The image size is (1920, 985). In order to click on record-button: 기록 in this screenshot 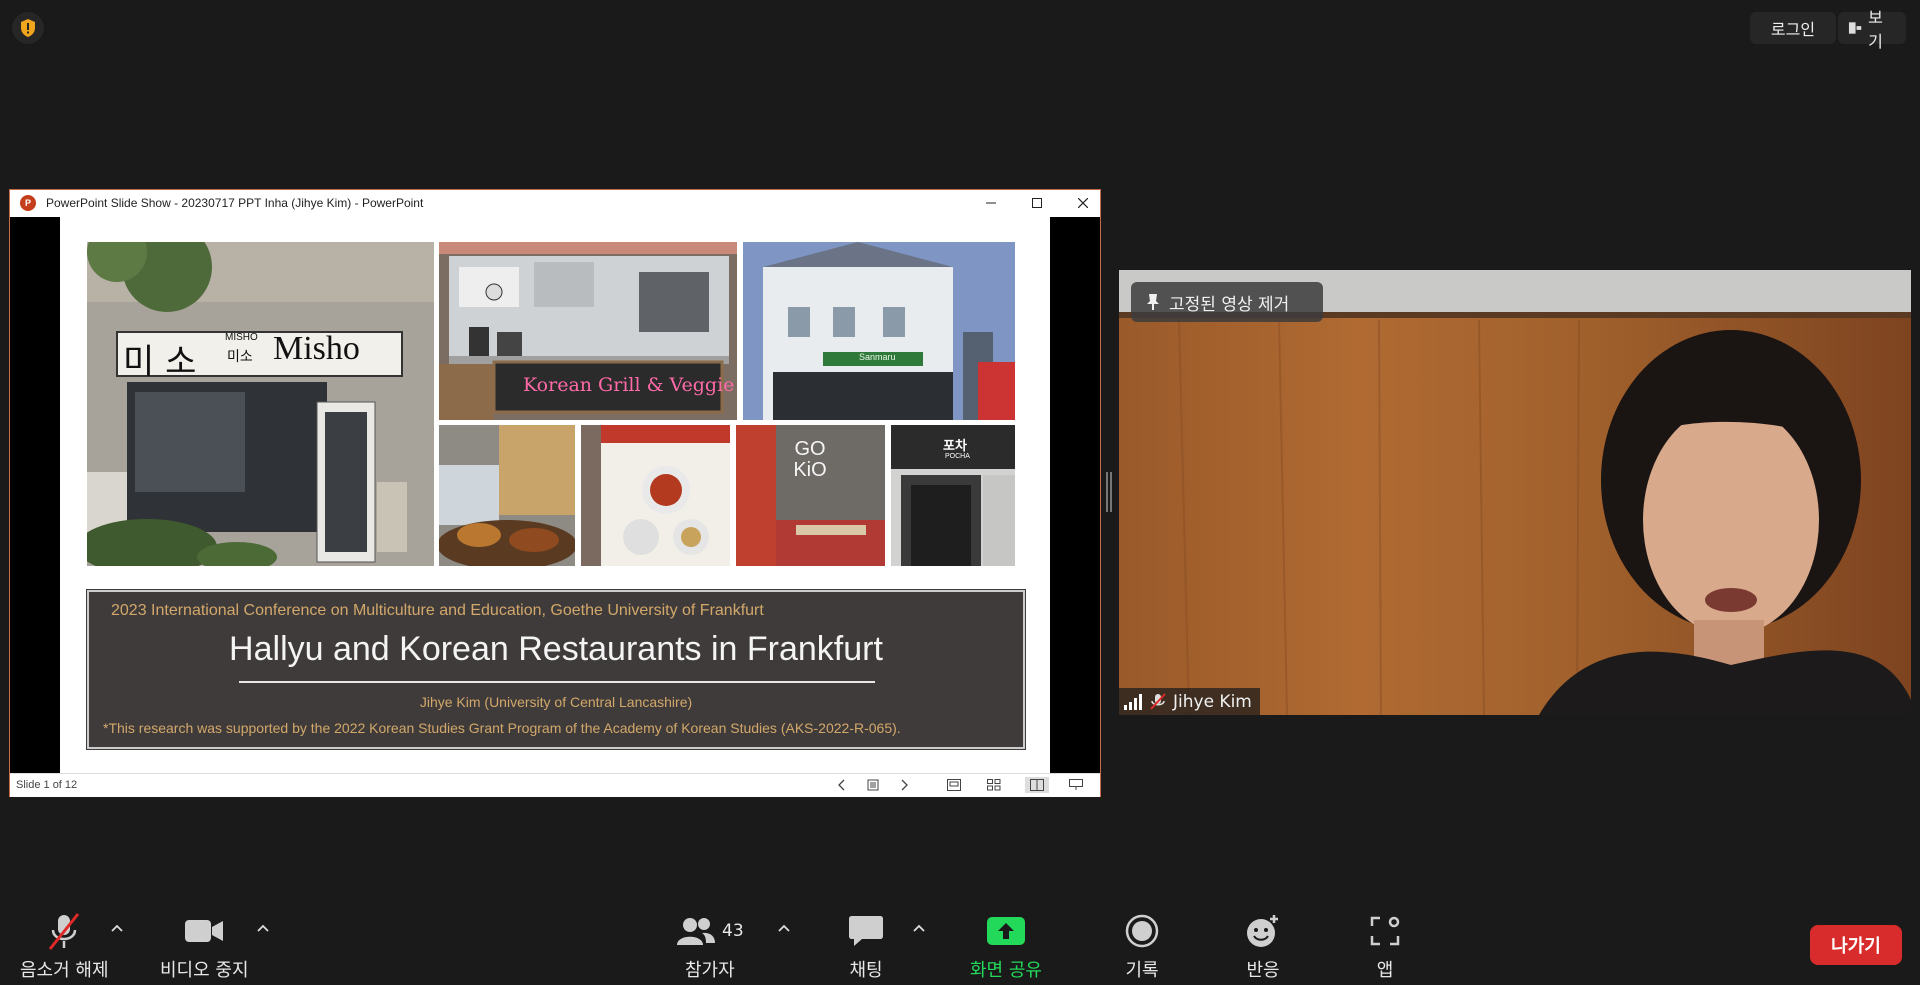, I will do `click(1142, 946)`.